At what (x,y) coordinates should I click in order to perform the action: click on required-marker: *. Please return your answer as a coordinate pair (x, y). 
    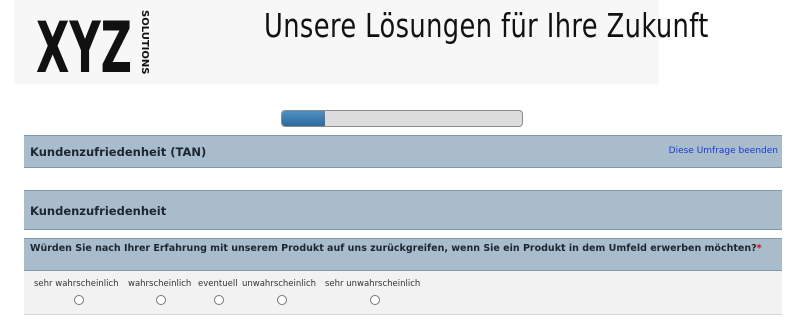
    Looking at the image, I should click on (759, 248).